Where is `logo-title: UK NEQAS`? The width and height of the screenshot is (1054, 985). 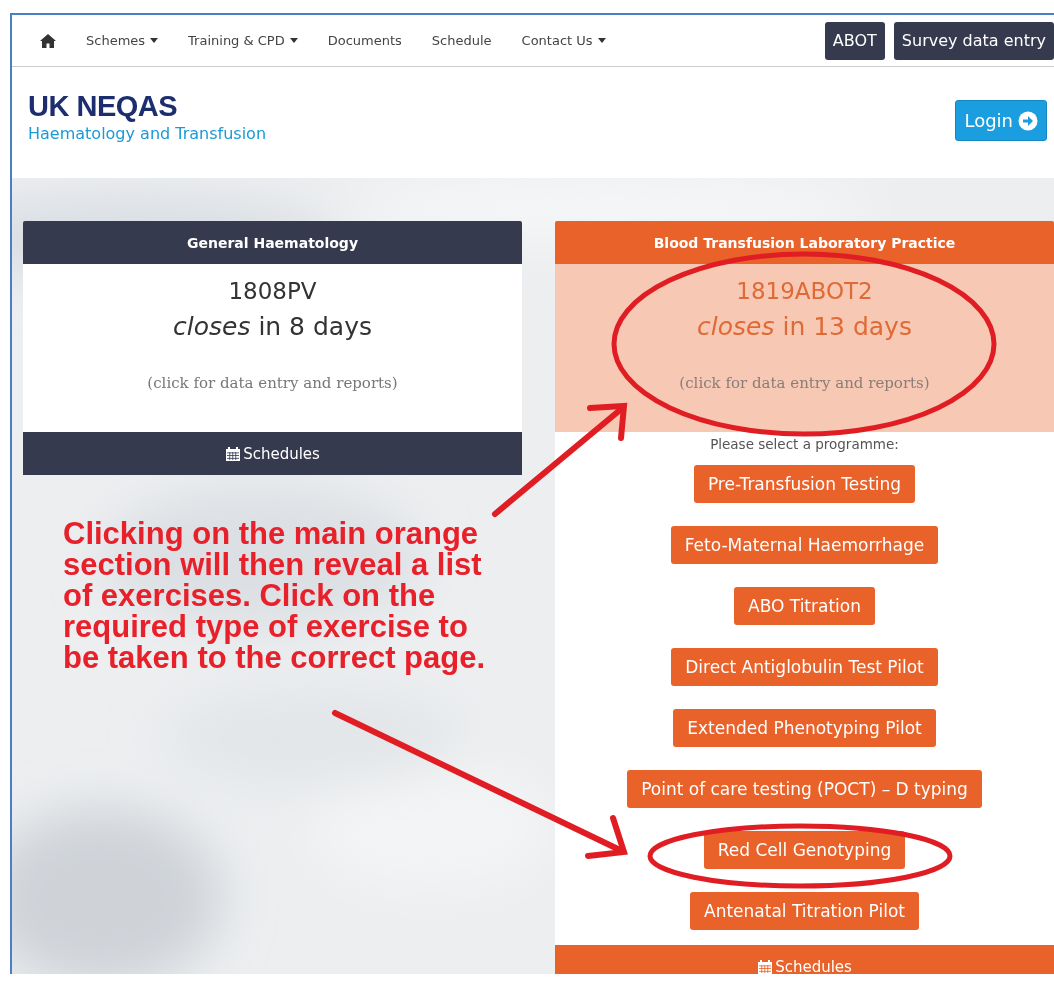 logo-title: UK NEQAS is located at coordinates (103, 106).